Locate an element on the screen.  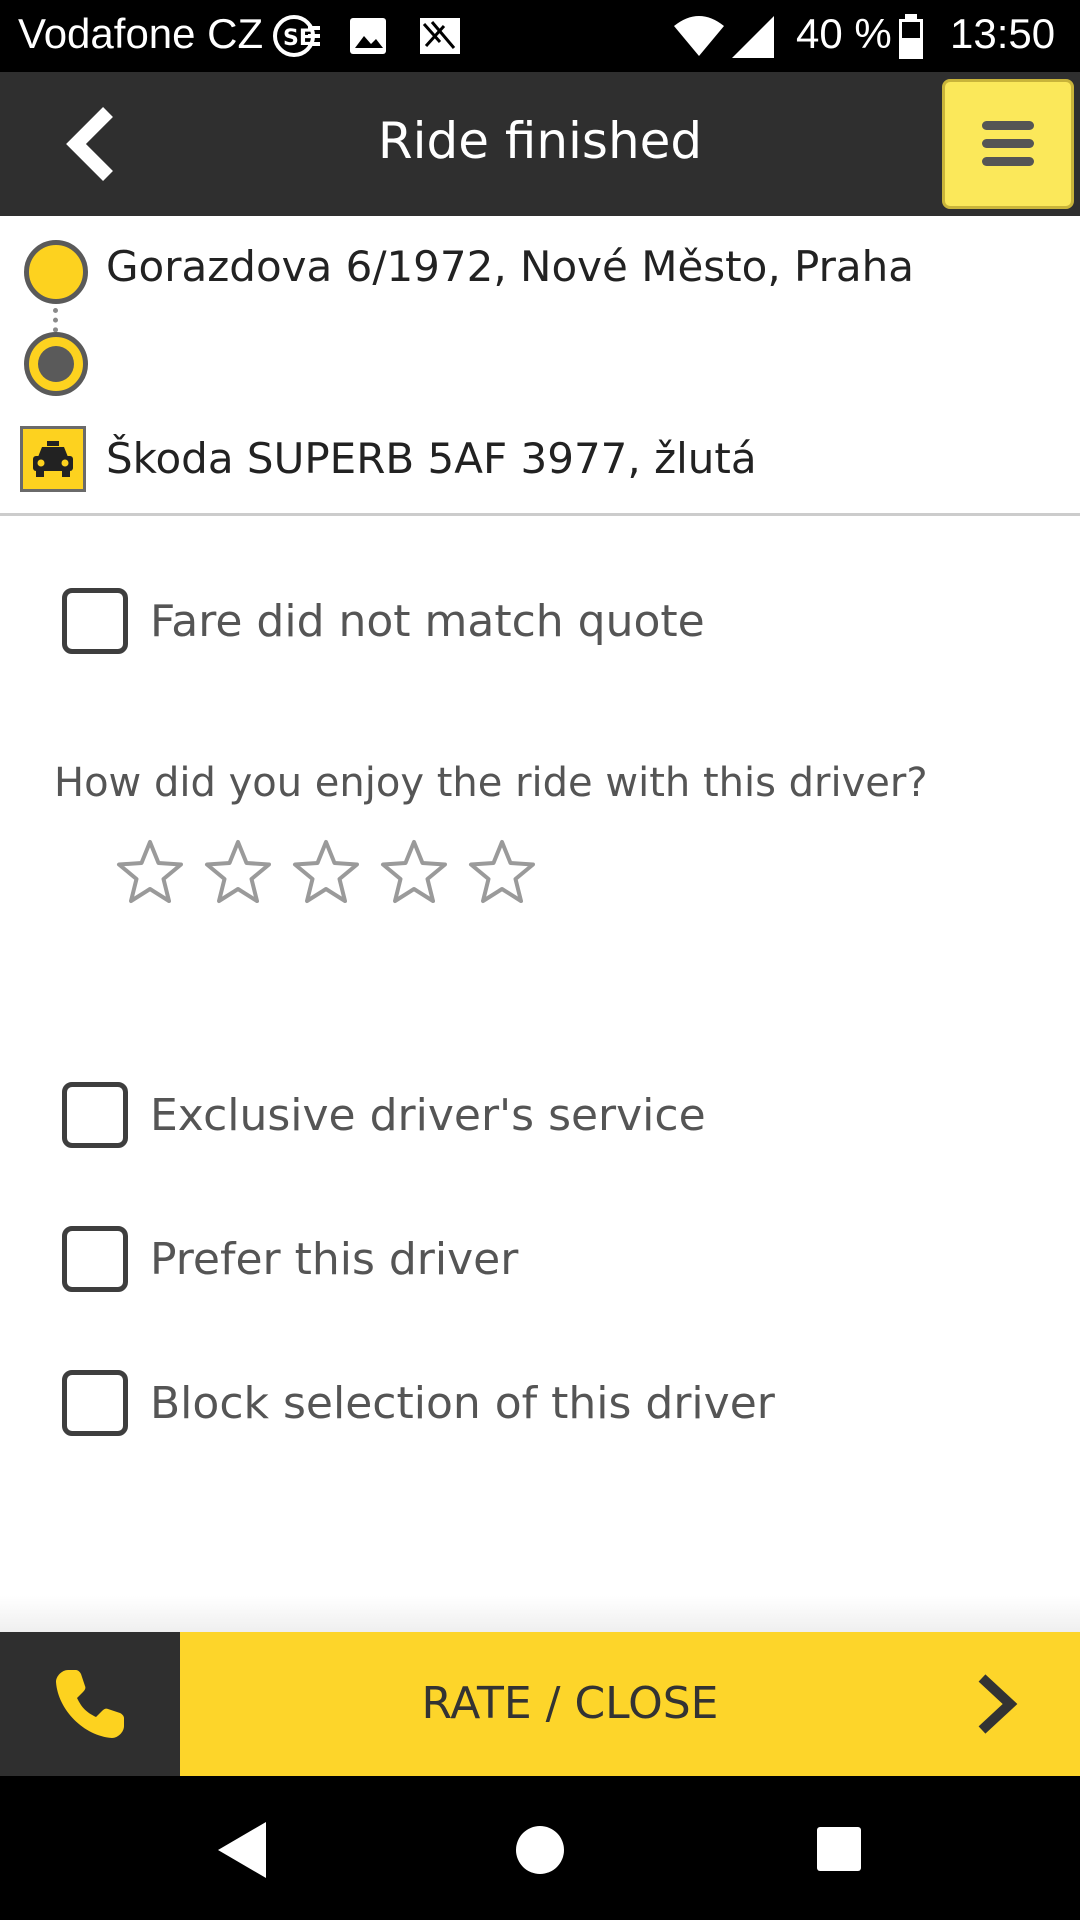
star-4-icon is located at coordinates (414, 872).